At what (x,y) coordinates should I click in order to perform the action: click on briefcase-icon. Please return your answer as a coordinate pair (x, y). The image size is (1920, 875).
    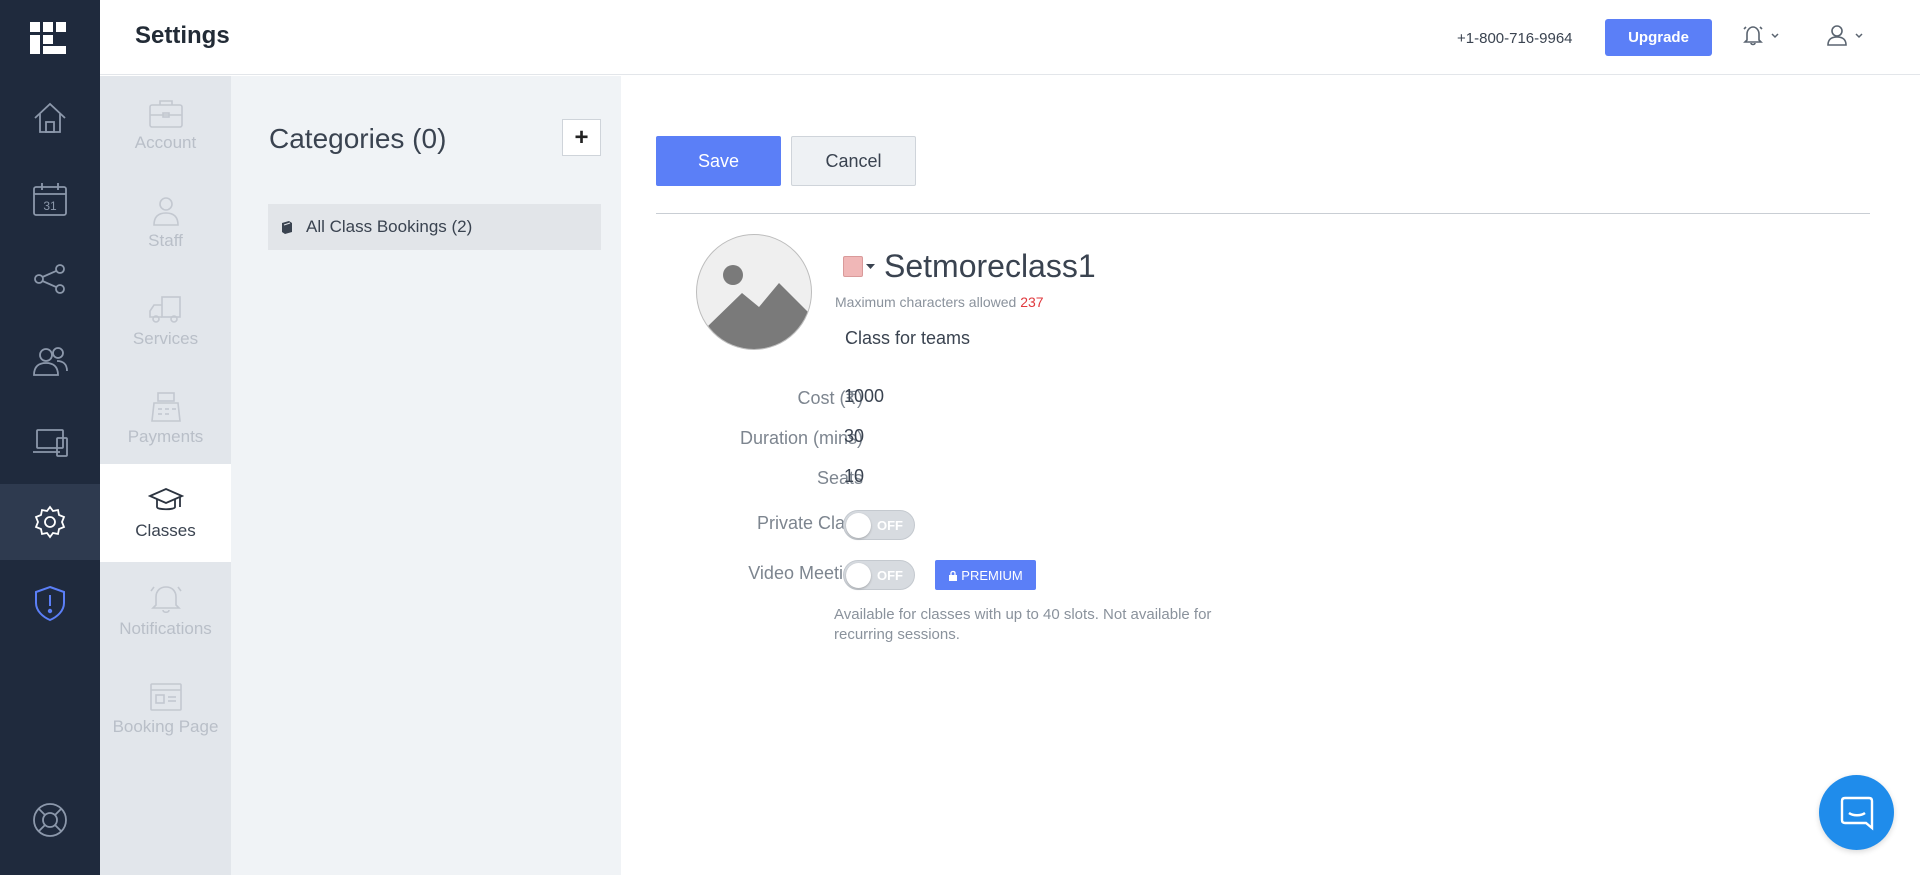
    Looking at the image, I should click on (165, 114).